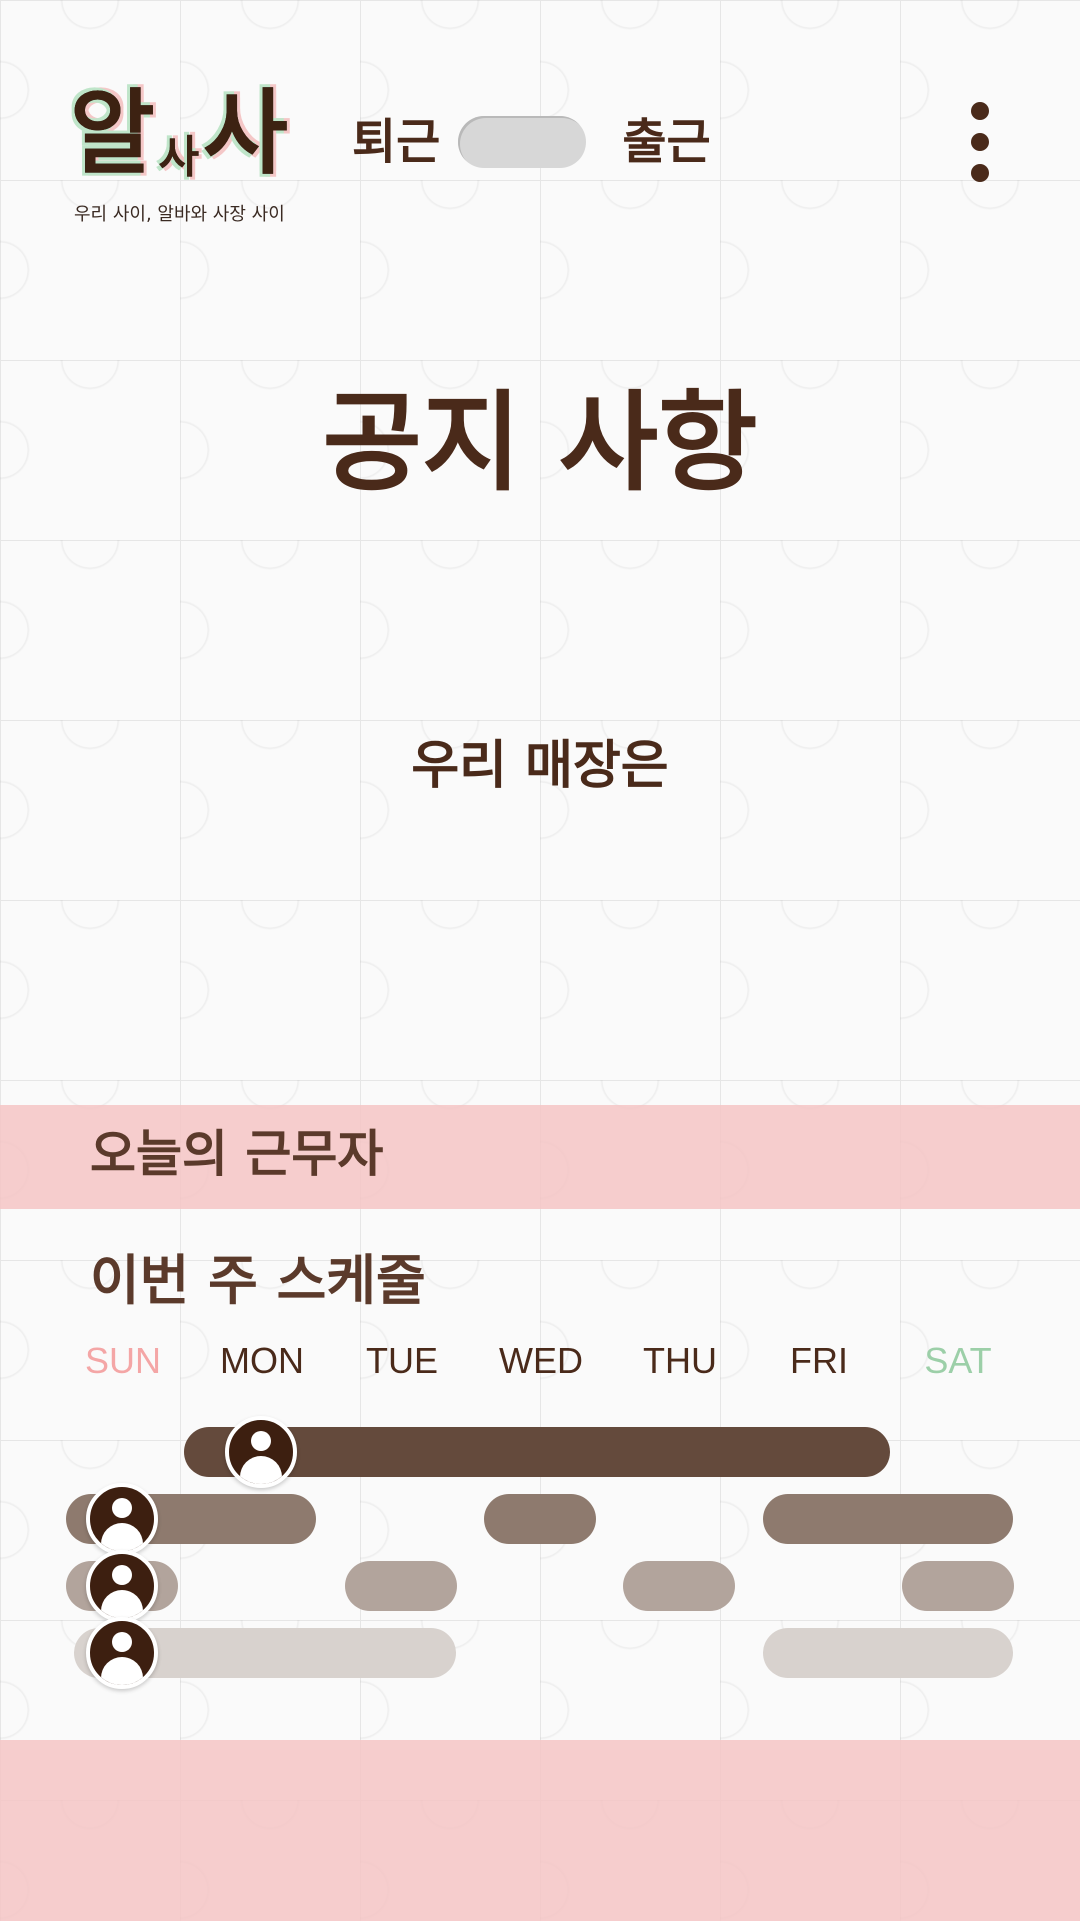 Image resolution: width=1080 pixels, height=1921 pixels. What do you see at coordinates (112, 133) in the screenshot?
I see `logo-char-1: 알` at bounding box center [112, 133].